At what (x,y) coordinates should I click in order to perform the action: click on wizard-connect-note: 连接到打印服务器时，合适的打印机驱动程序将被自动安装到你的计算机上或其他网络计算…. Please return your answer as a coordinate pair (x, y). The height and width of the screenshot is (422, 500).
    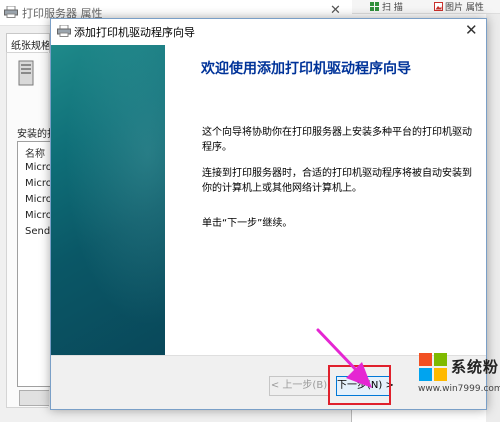
    Looking at the image, I should click on (337, 181).